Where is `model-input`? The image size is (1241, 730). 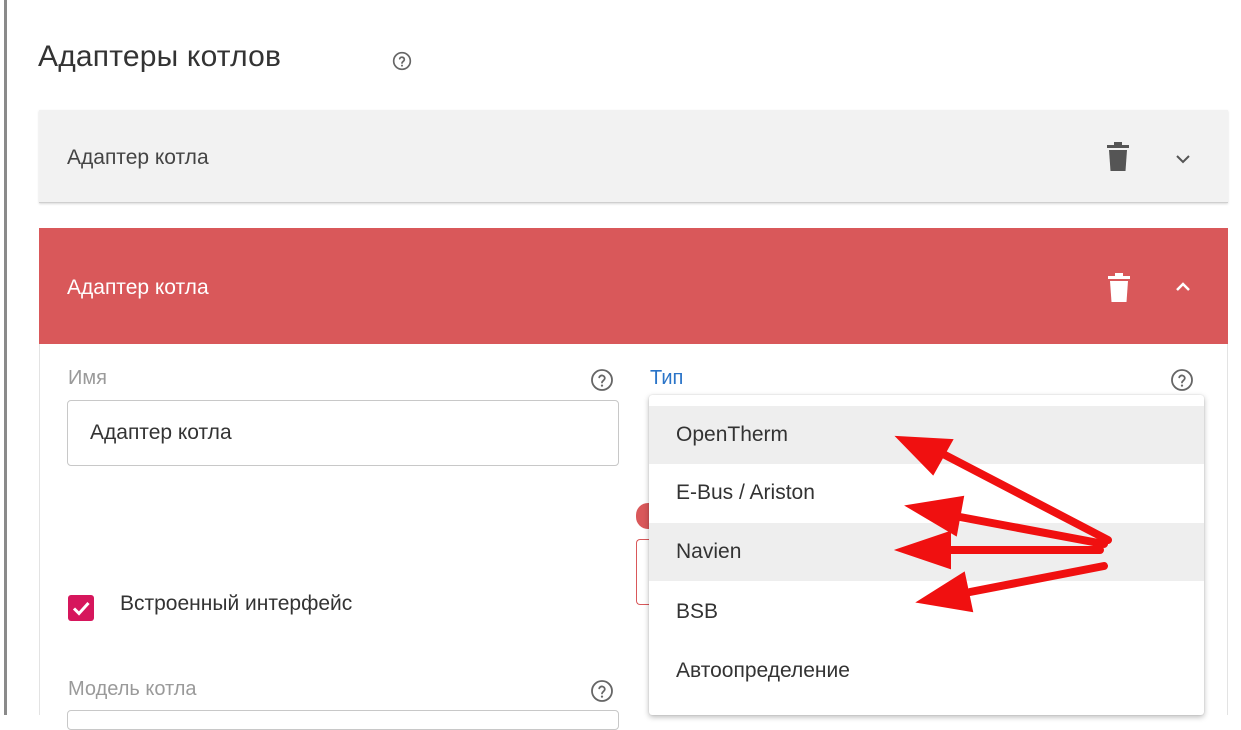
model-input is located at coordinates (343, 720).